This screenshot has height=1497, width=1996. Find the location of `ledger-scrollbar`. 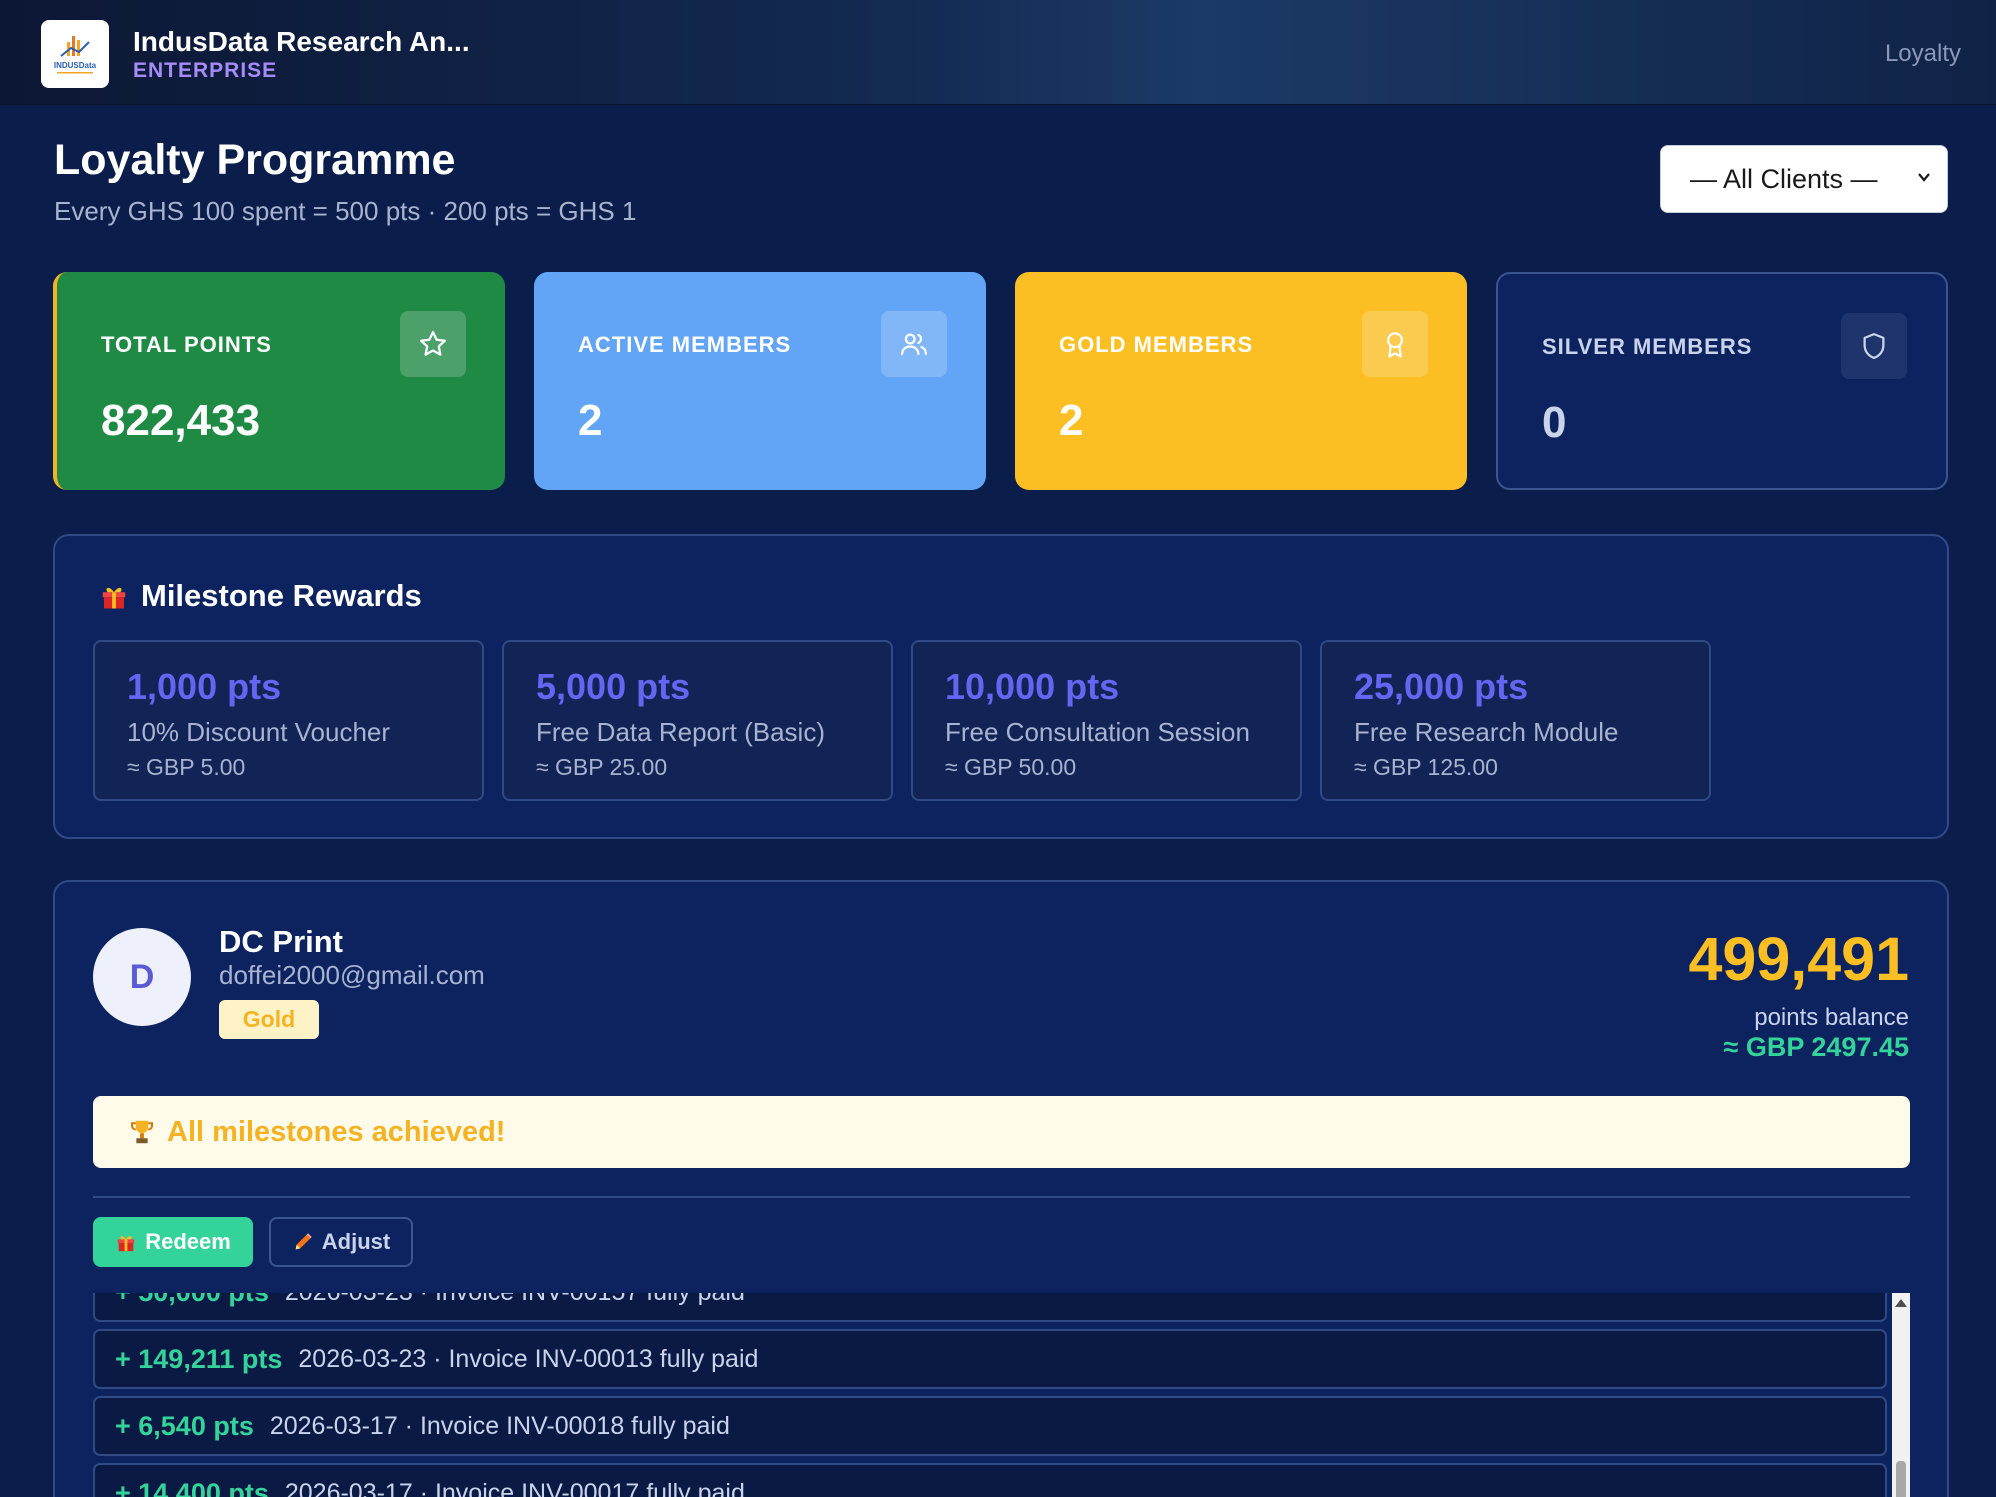

ledger-scrollbar is located at coordinates (1901, 1395).